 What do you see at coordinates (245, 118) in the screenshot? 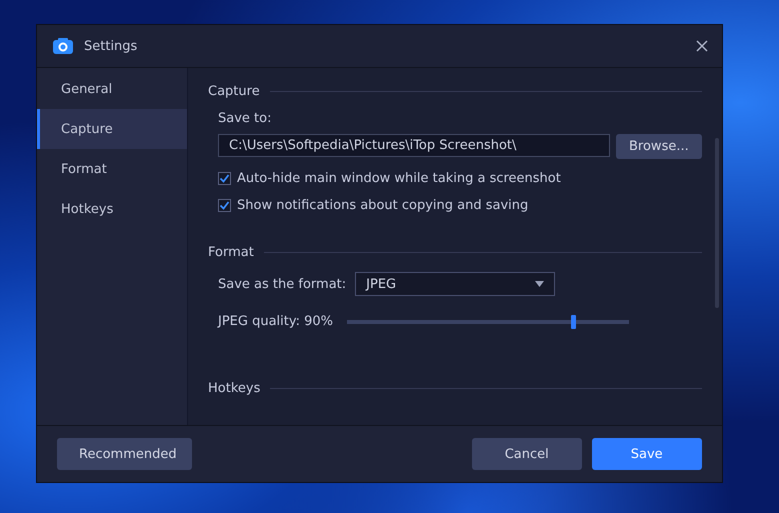
I see `field-label: Save to:` at bounding box center [245, 118].